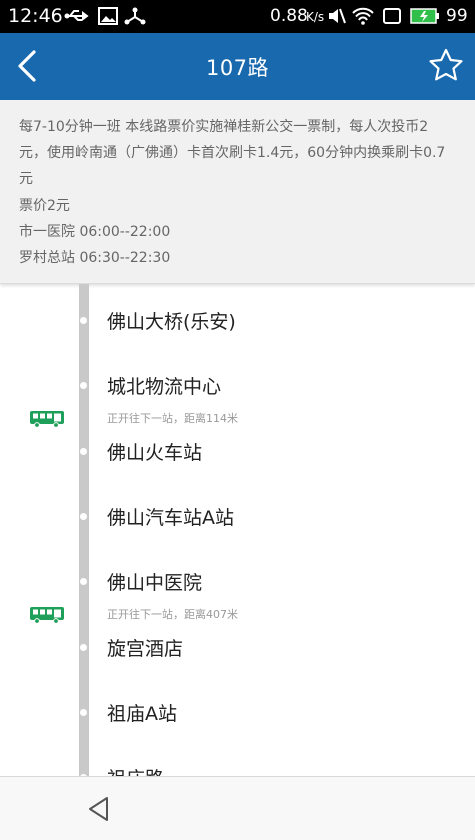  What do you see at coordinates (424, 16) in the screenshot?
I see `battery-icon` at bounding box center [424, 16].